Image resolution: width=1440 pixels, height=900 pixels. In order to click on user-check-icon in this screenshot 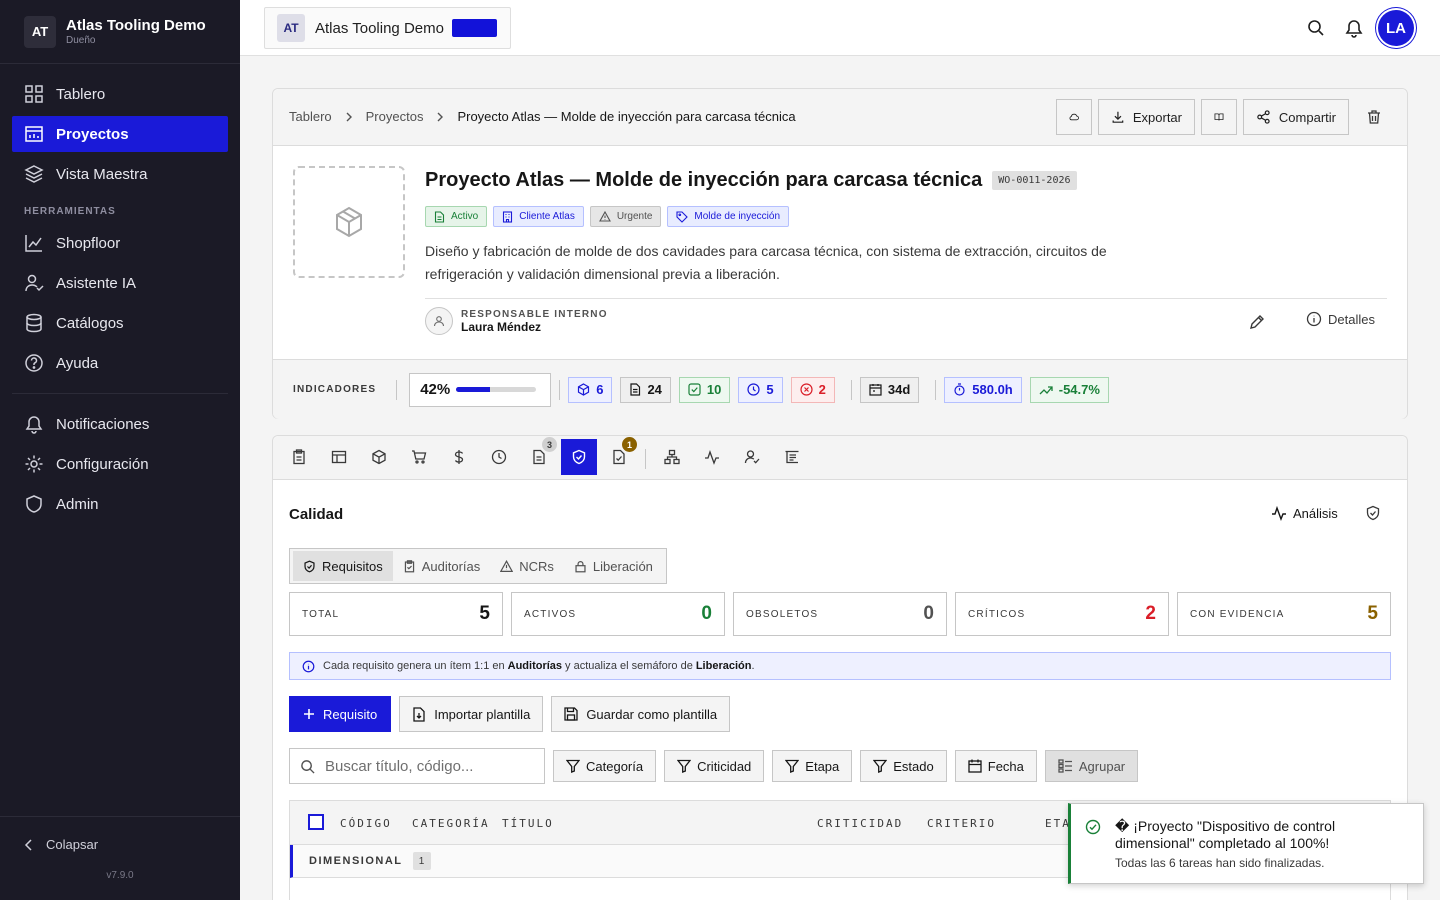, I will do `click(752, 457)`.